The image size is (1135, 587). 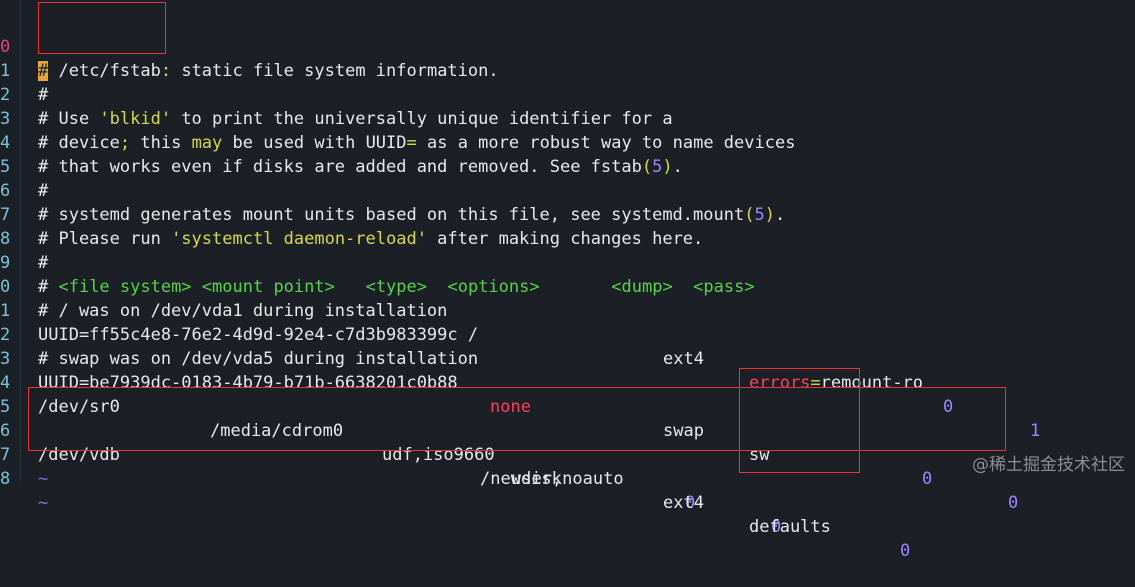 I want to click on empty-line-tilde: ~, so click(x=43, y=503).